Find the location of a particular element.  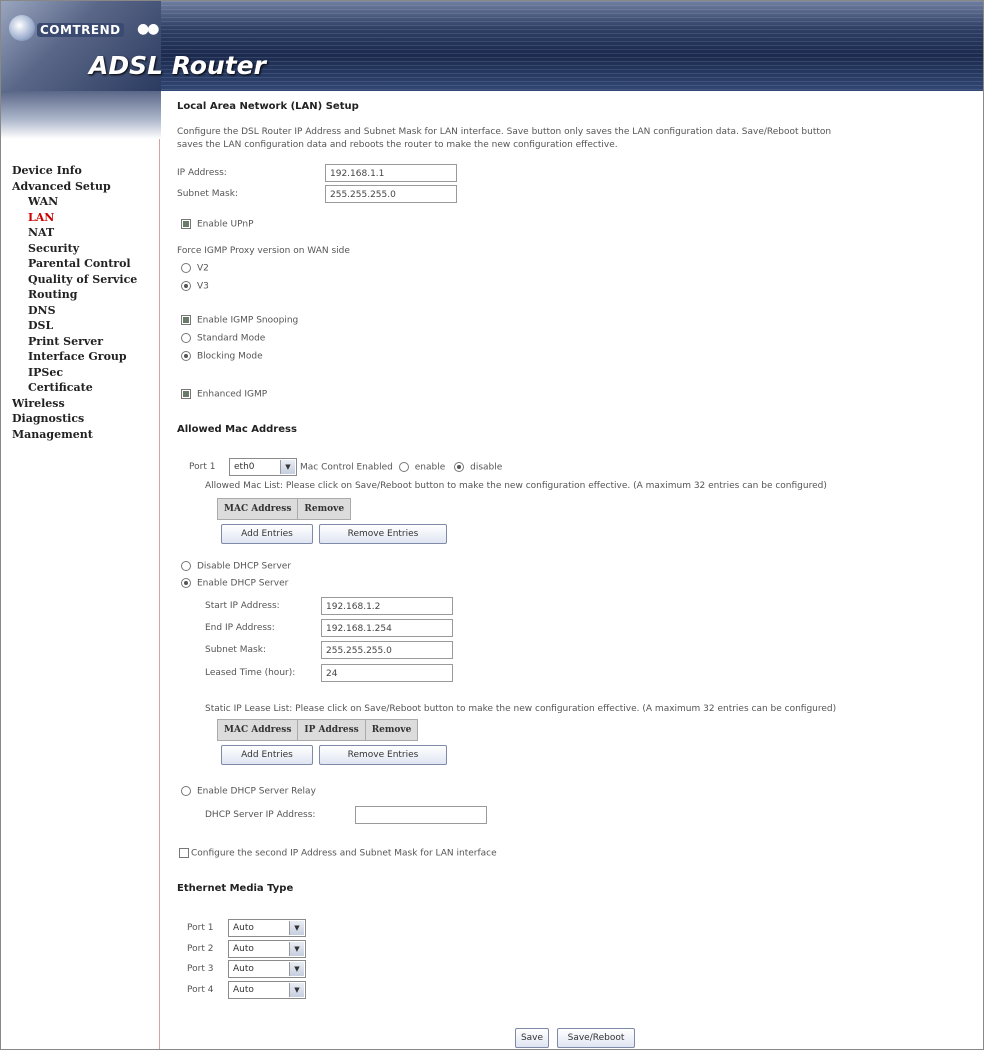

subnet-mask-input: 255.255.255.0 is located at coordinates (391, 194).